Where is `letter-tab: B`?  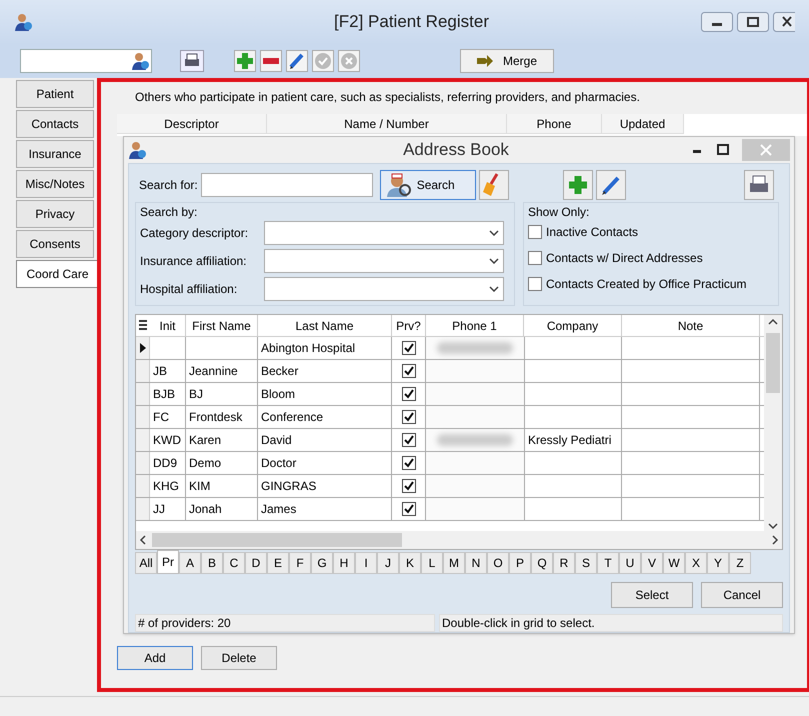
letter-tab: B is located at coordinates (212, 563).